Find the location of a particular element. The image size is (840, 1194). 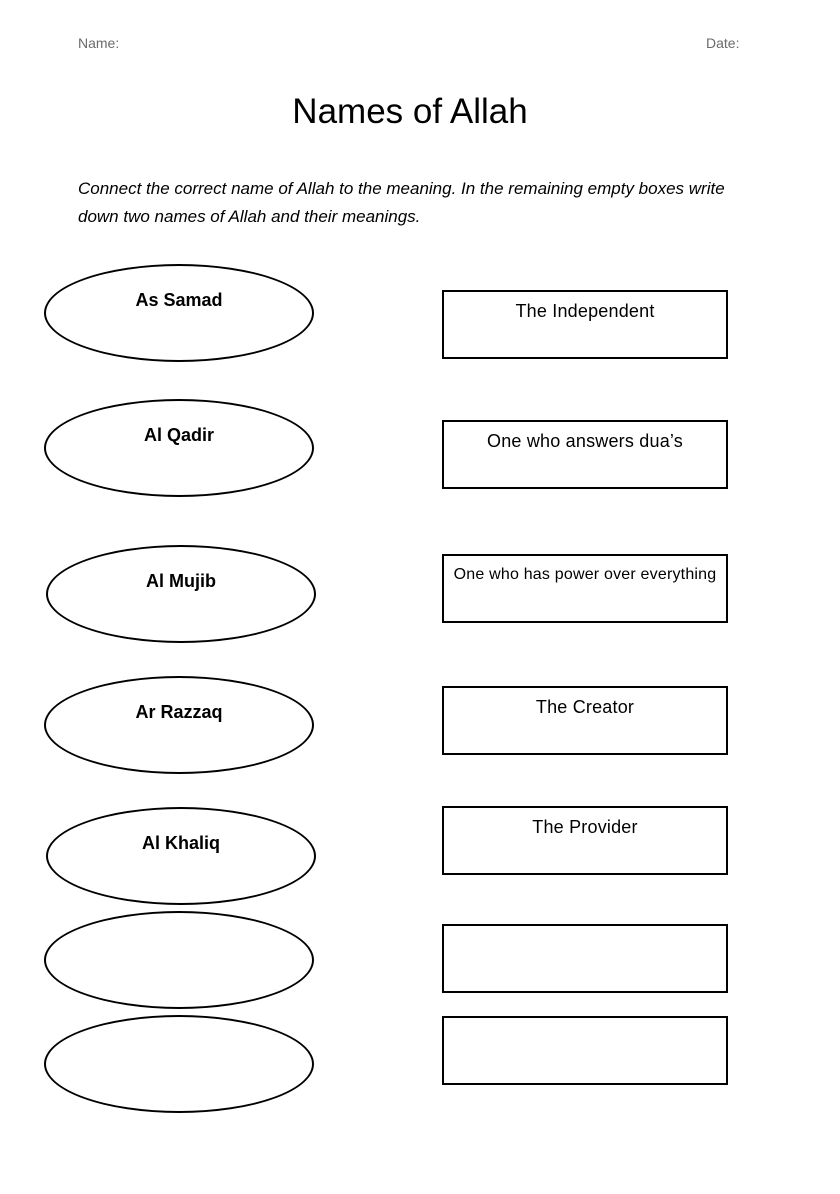

name-ellipse-3: Al Mujib is located at coordinates (181, 594).